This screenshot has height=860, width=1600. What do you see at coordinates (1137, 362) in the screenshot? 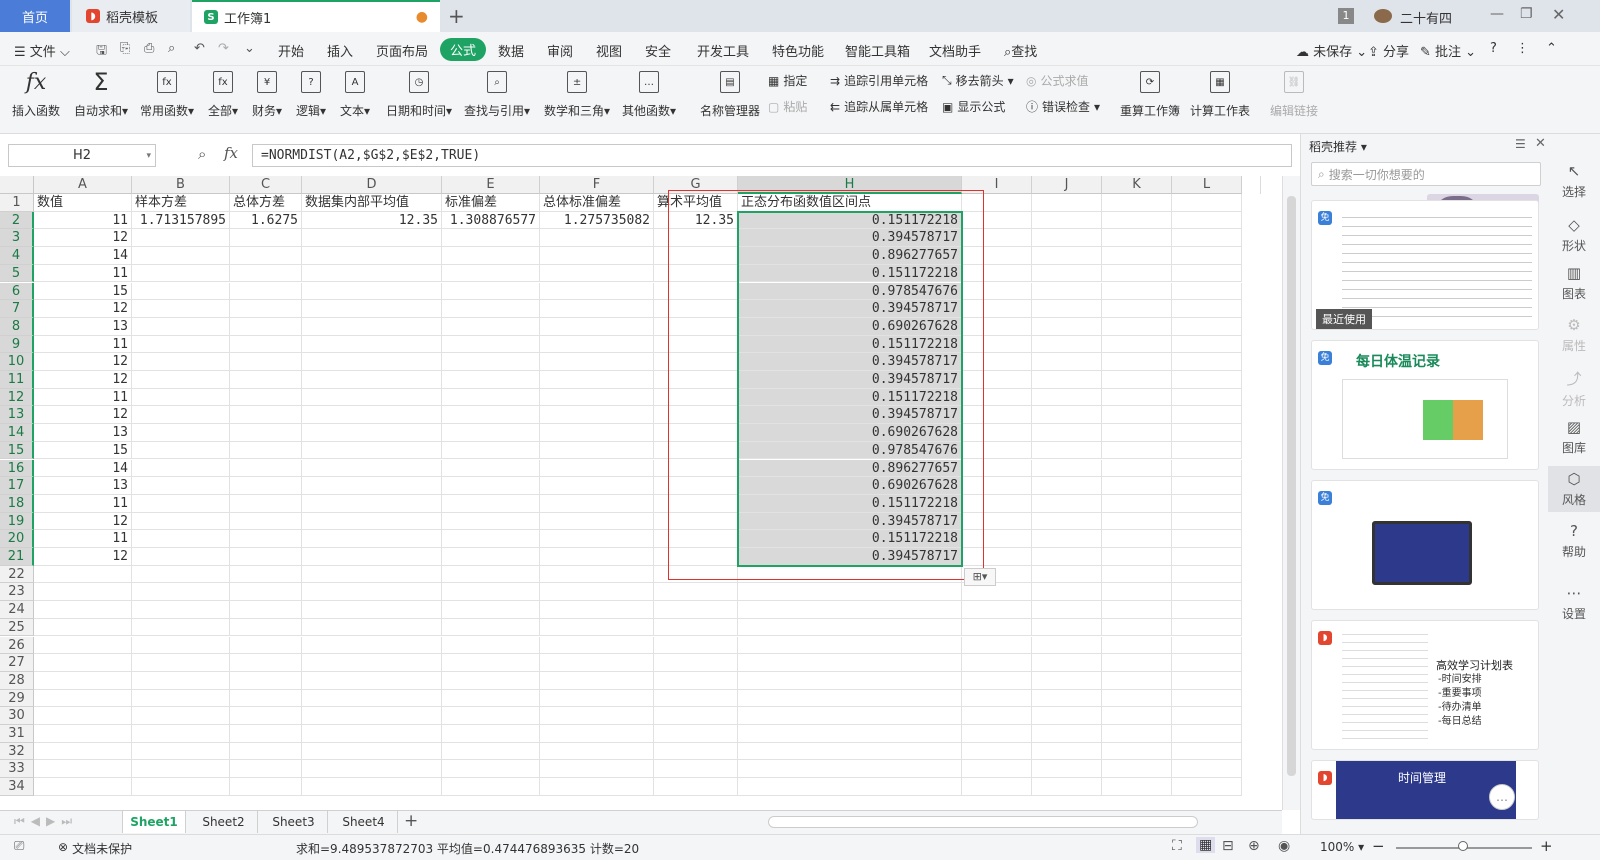
I see `cell-k10` at bounding box center [1137, 362].